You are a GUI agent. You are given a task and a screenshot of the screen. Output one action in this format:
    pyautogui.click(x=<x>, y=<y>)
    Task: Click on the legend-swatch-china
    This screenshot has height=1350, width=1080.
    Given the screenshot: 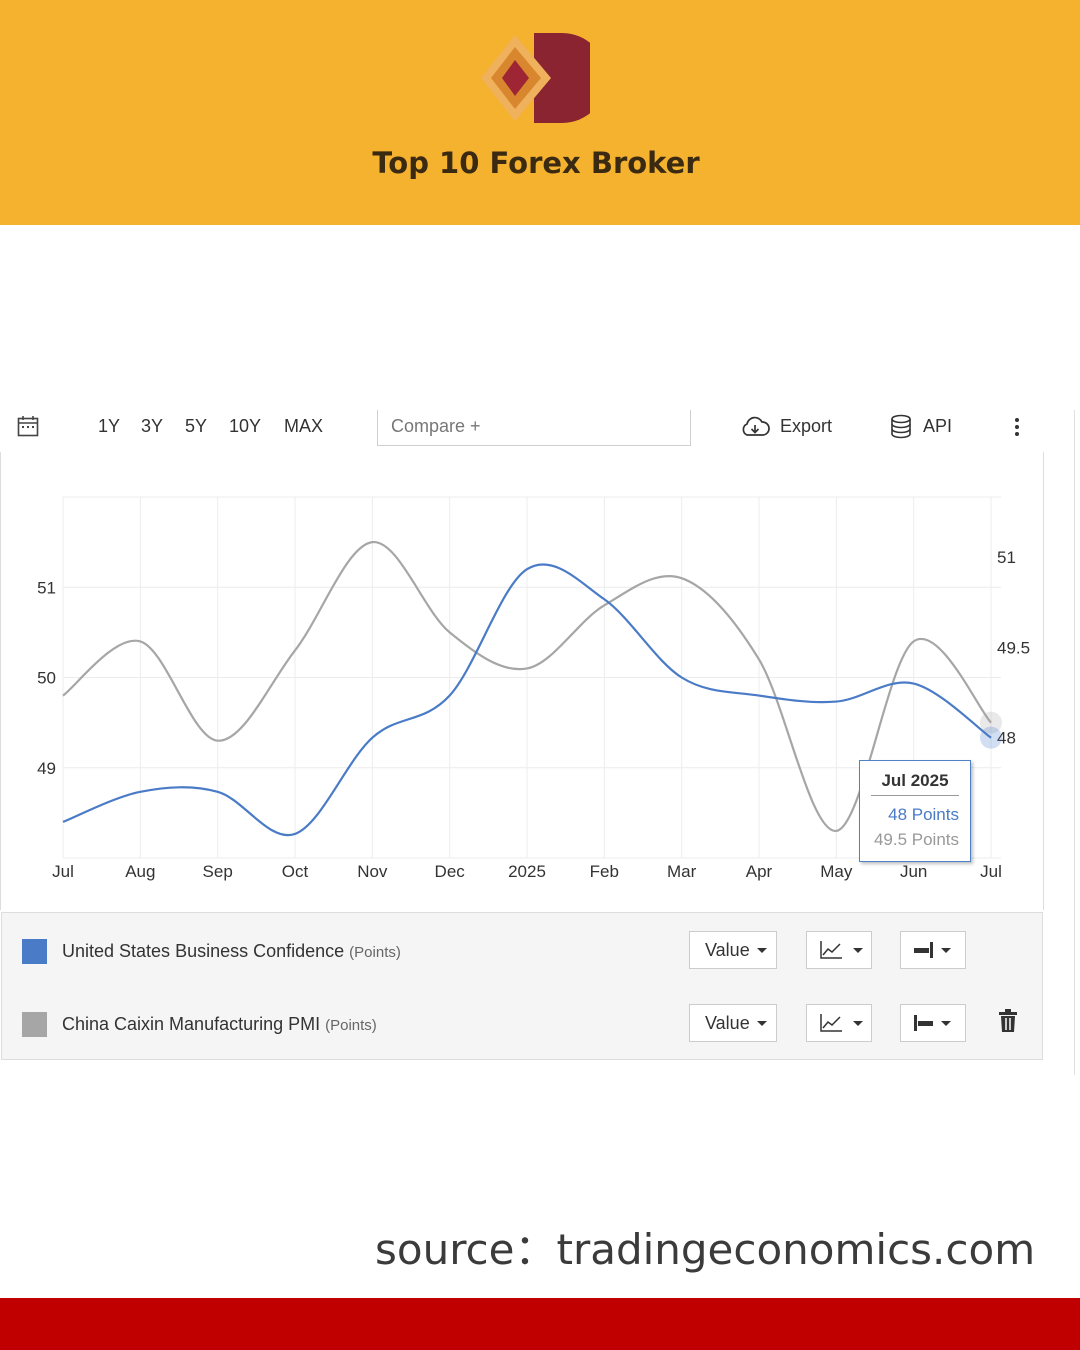 What is the action you would take?
    pyautogui.click(x=34, y=1024)
    